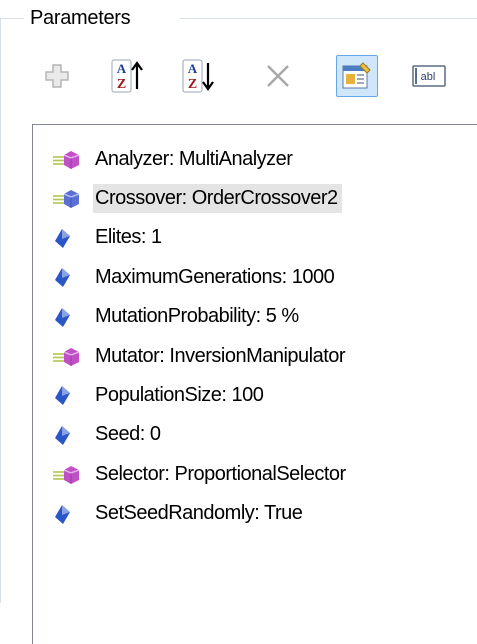  What do you see at coordinates (179, 394) in the screenshot?
I see `parameter-label: PopulationSize: 100` at bounding box center [179, 394].